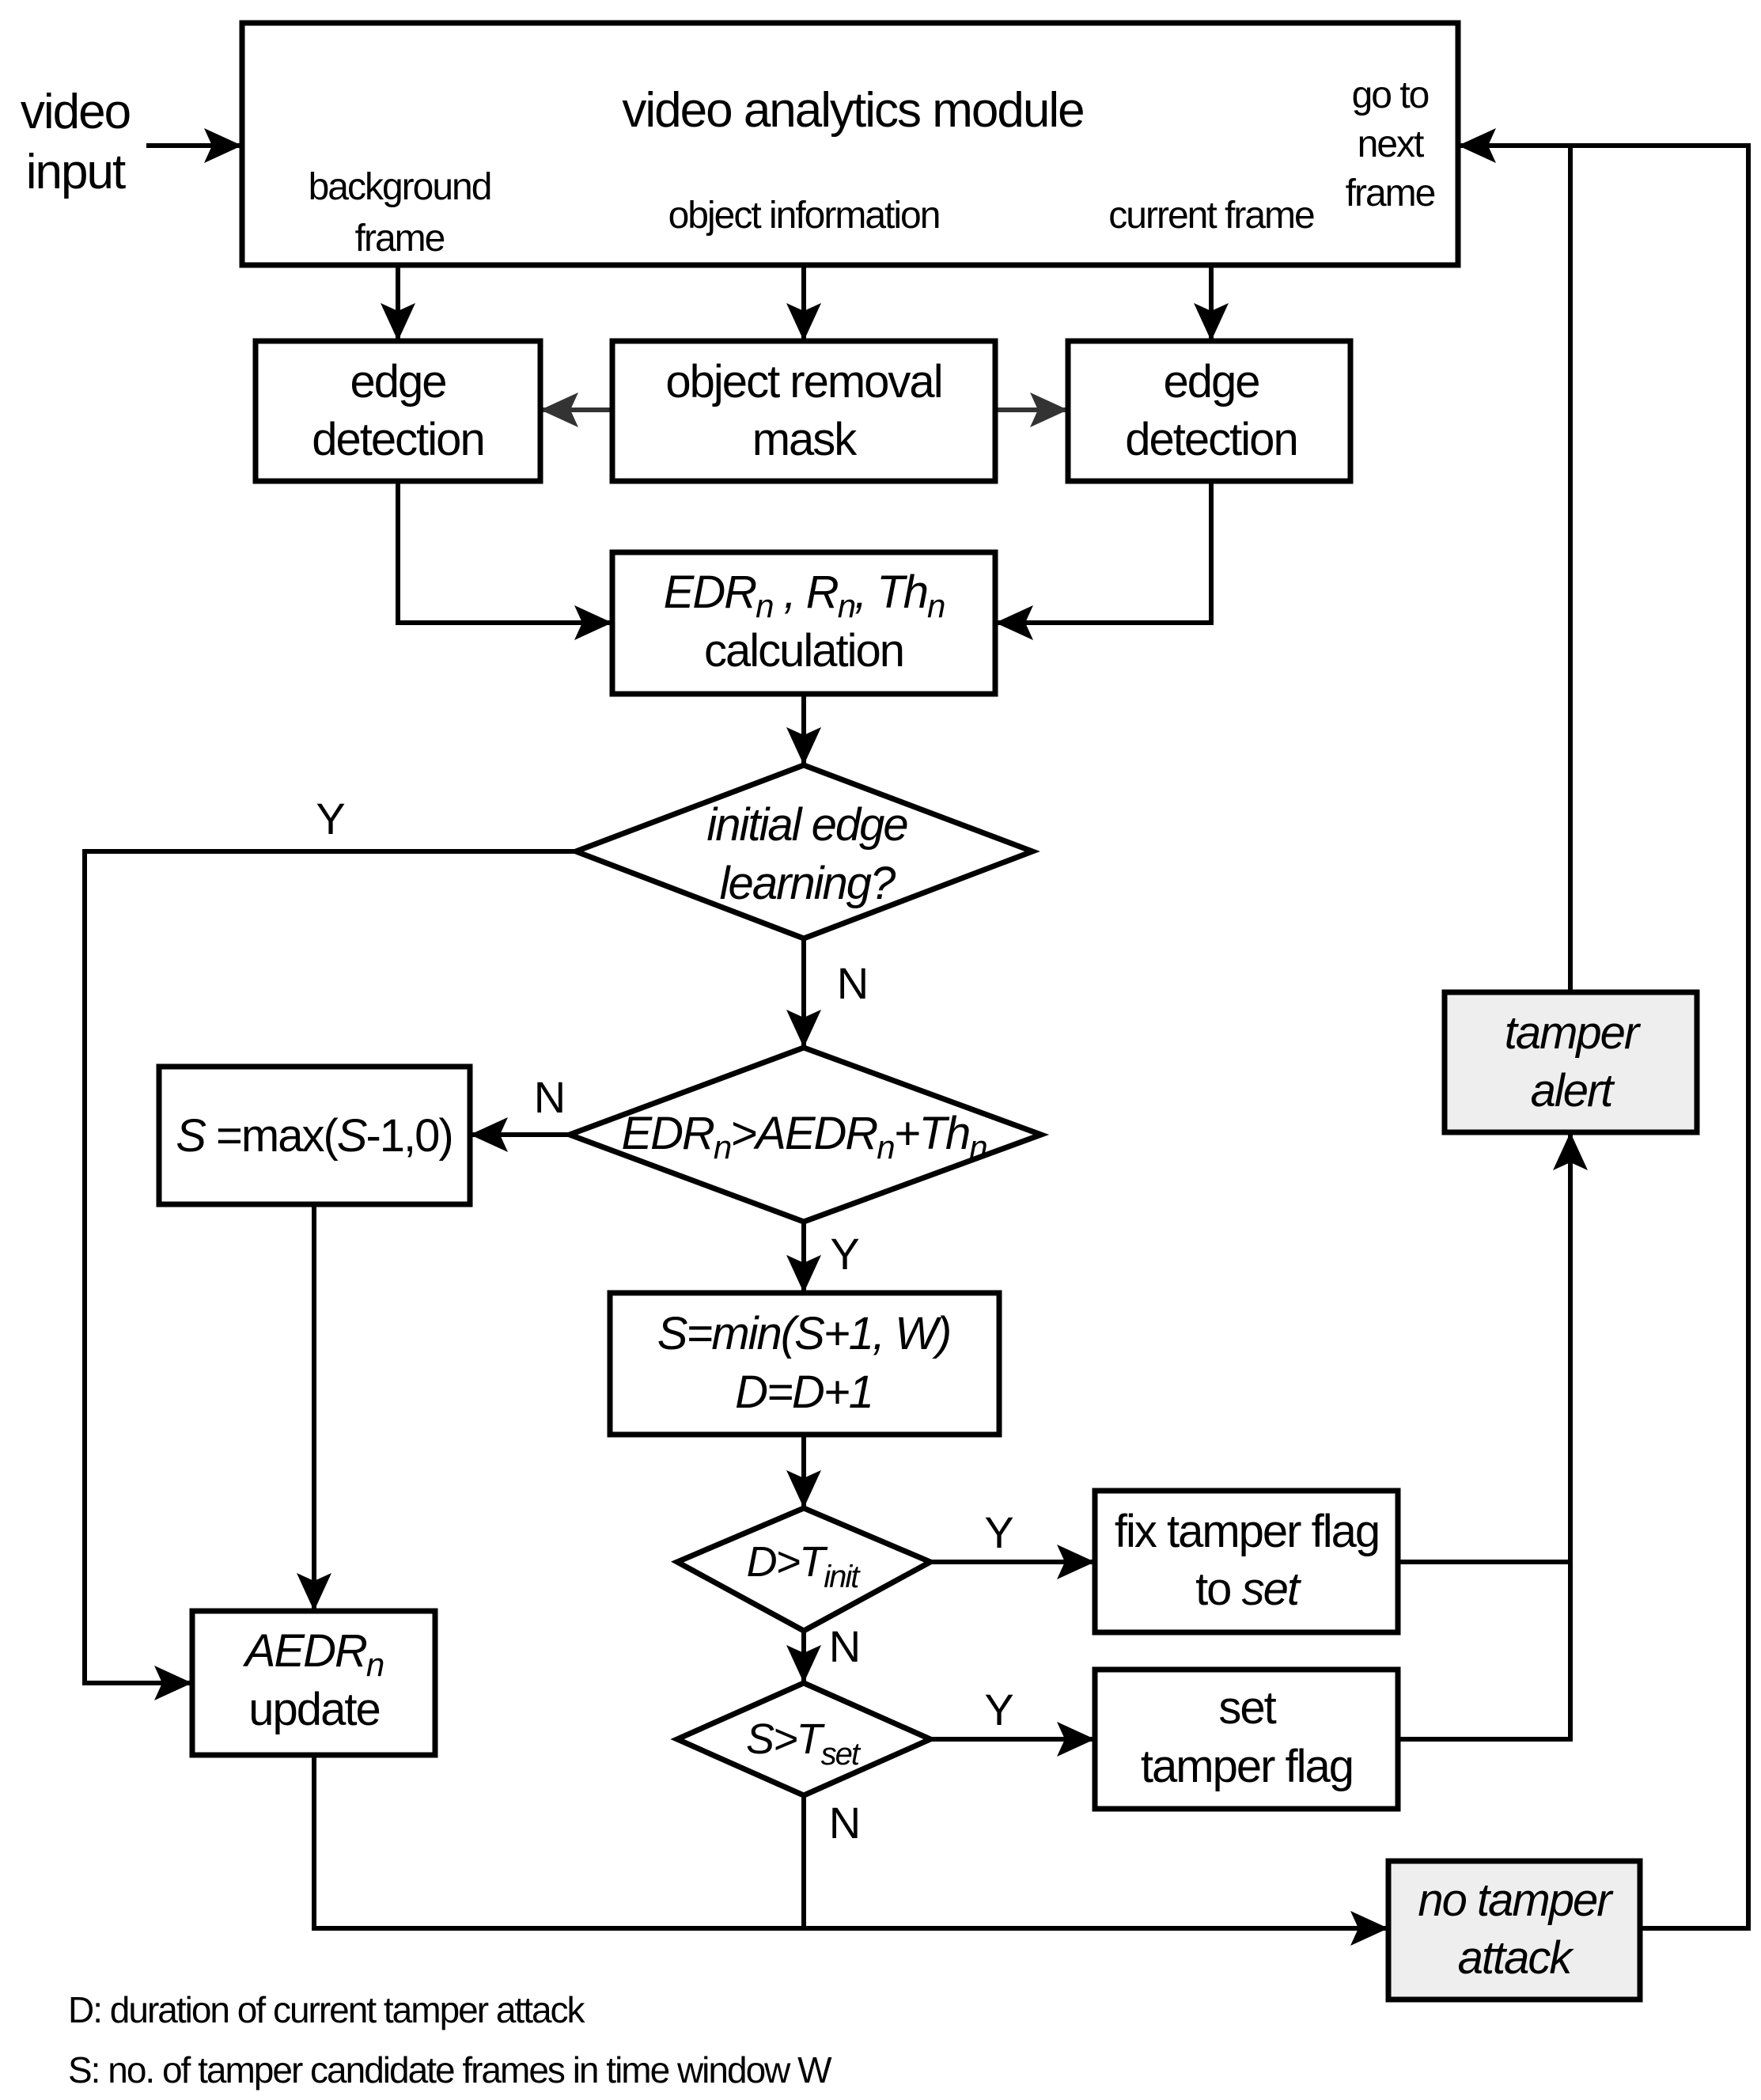 This screenshot has height=2100, width=1761. What do you see at coordinates (504, 560) in the screenshot?
I see `arrow-edge-left-to-calc` at bounding box center [504, 560].